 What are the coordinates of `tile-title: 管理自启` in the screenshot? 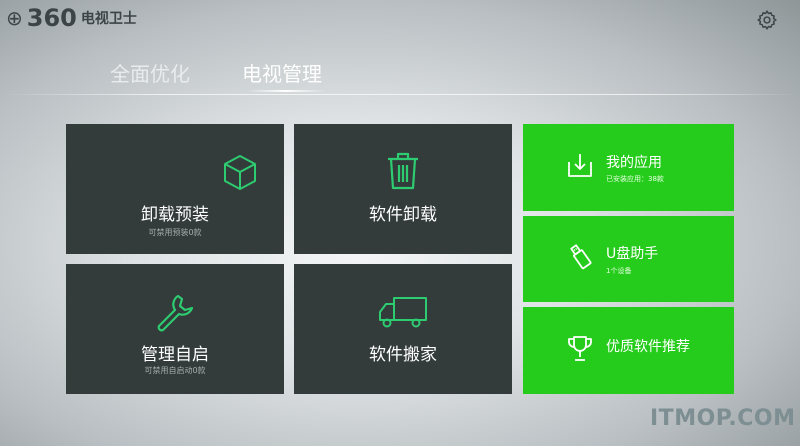 It's located at (175, 355).